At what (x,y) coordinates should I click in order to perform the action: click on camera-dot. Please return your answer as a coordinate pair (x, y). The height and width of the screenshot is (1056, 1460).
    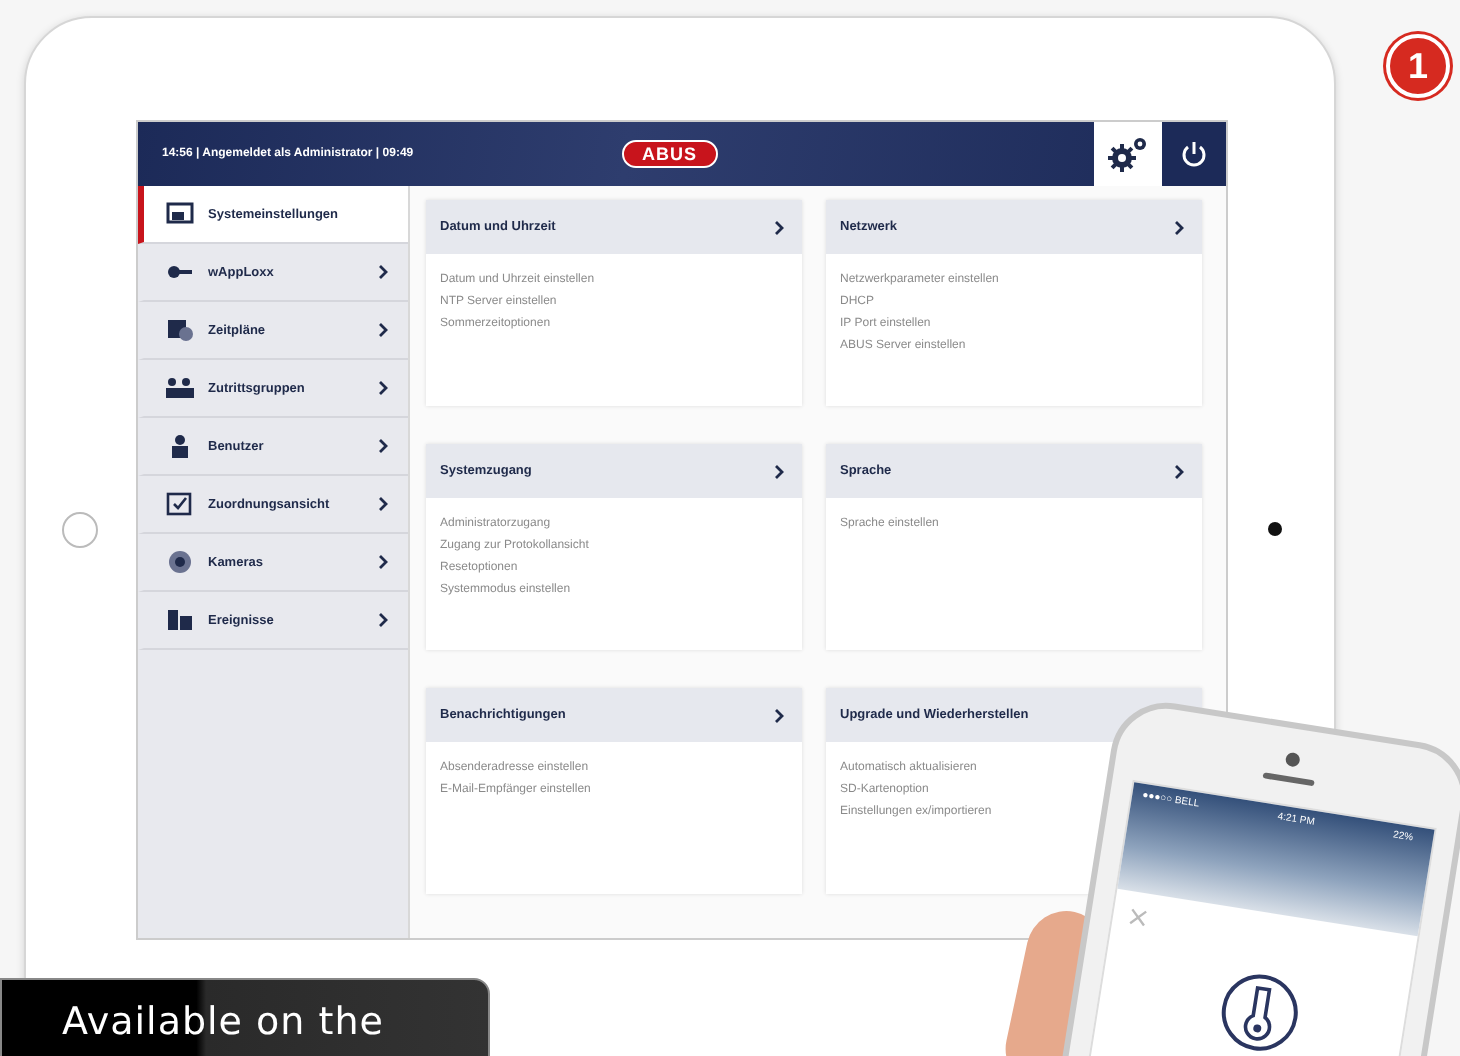
    Looking at the image, I should click on (1275, 529).